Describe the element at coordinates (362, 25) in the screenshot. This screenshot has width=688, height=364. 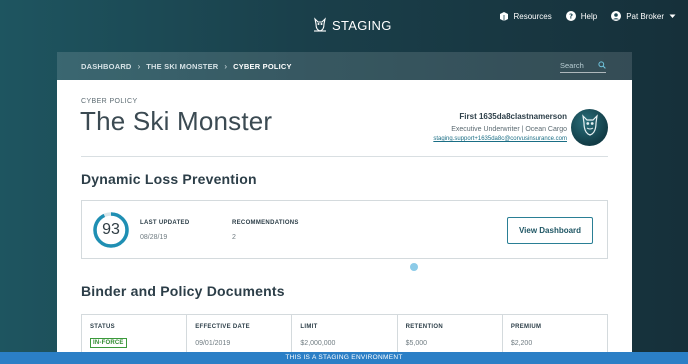
I see `logo-text: STAGING` at that location.